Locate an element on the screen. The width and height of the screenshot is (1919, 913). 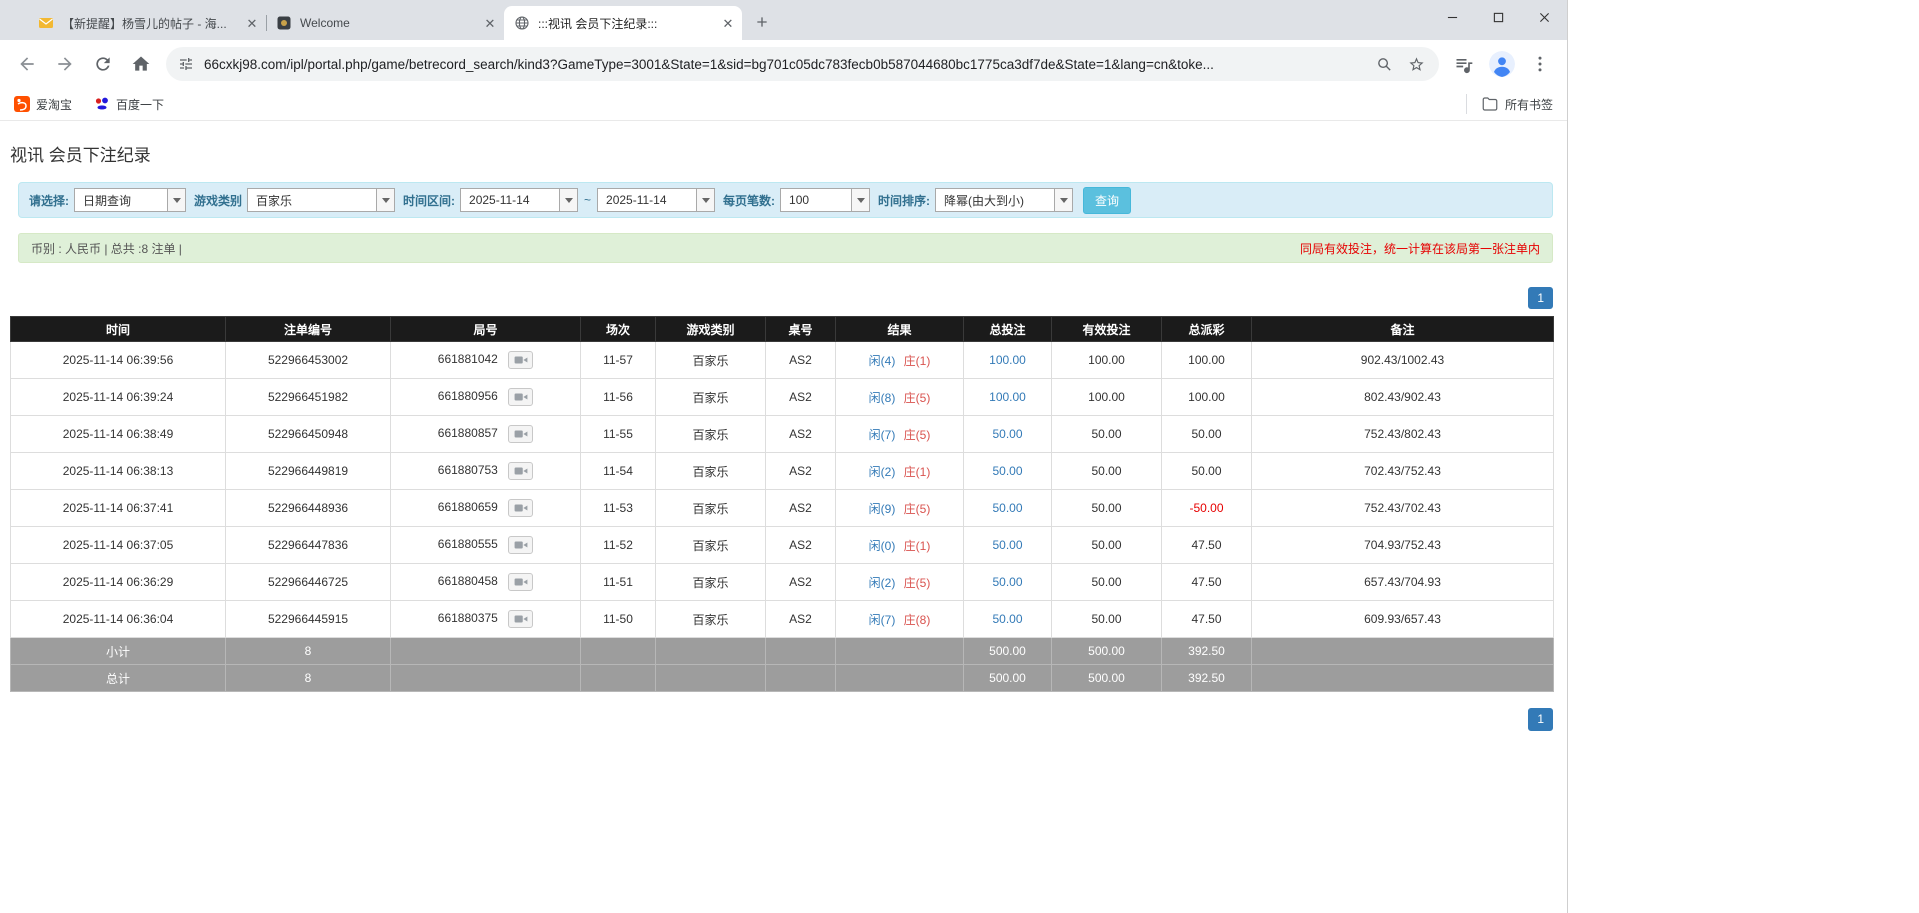
tab-forum-post: 【新提醒】杨雪儿的帖子 - 海... ✕ is located at coordinates (147, 23).